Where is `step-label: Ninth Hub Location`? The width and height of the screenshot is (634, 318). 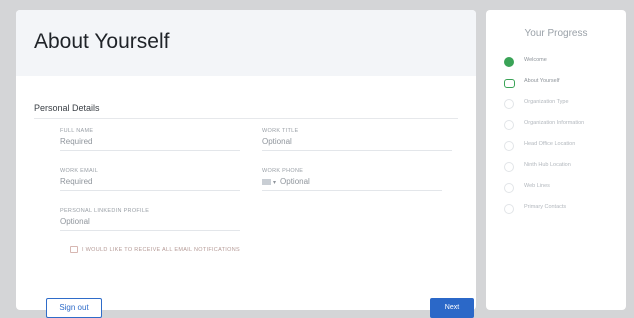 step-label: Ninth Hub Location is located at coordinates (547, 165).